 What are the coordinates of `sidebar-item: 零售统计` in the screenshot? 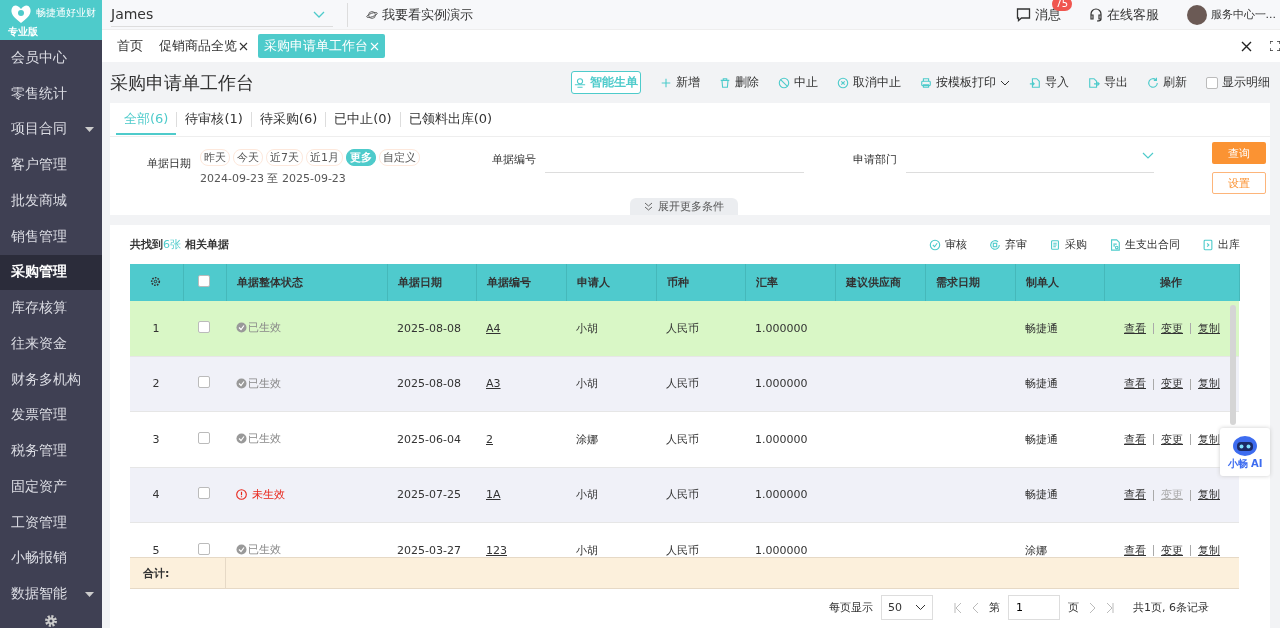 It's located at (51, 93).